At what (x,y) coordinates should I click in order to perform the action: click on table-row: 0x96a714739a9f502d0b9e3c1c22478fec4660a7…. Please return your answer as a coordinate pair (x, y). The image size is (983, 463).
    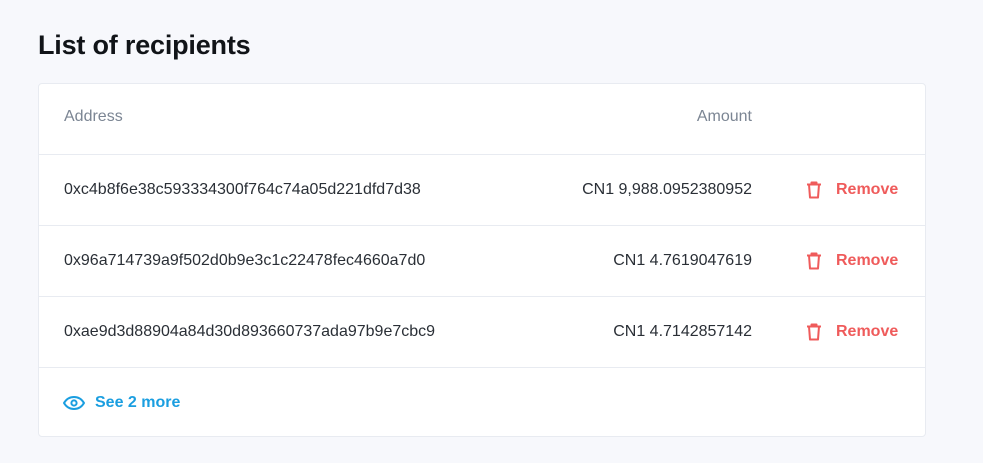
    Looking at the image, I should click on (482, 261).